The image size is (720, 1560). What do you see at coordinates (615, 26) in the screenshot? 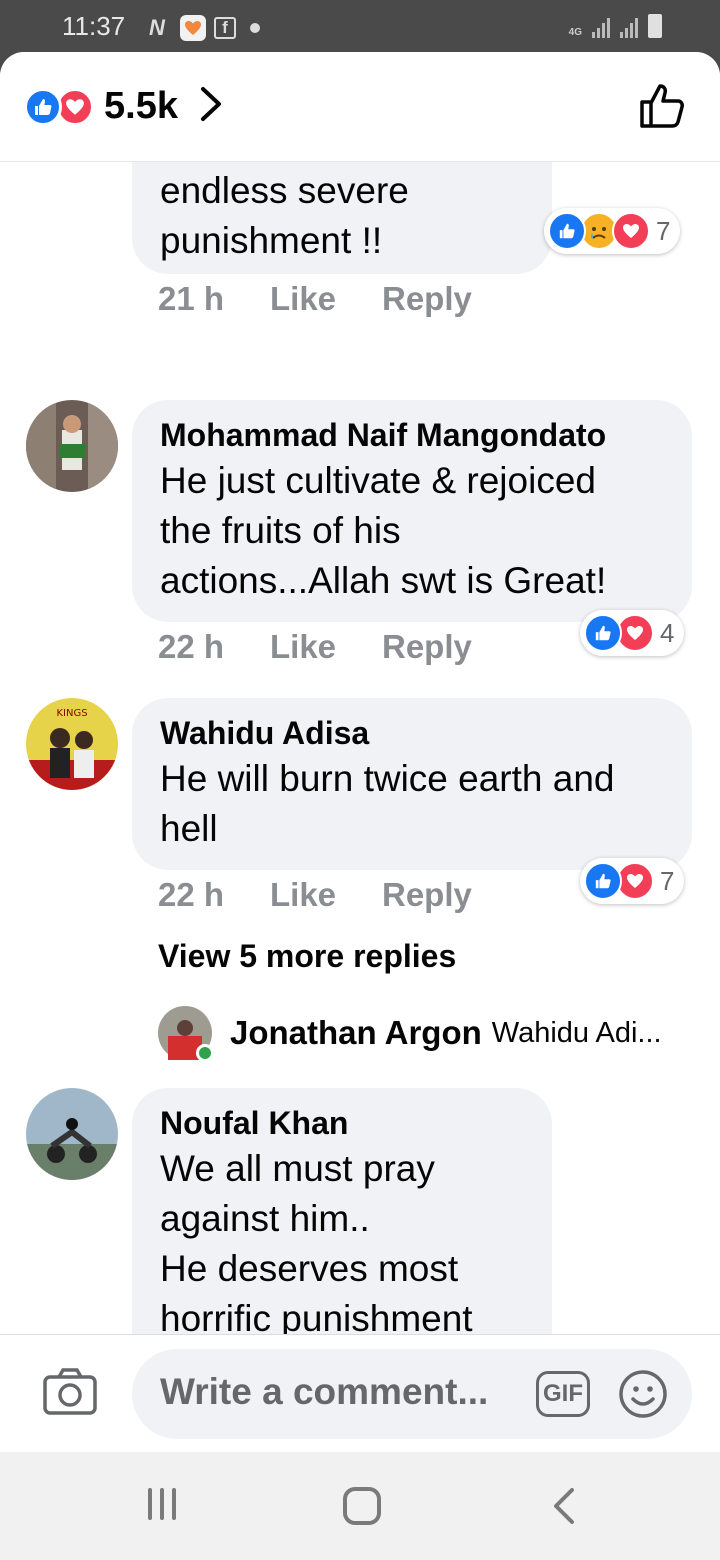
I see `system-icons: 4G` at bounding box center [615, 26].